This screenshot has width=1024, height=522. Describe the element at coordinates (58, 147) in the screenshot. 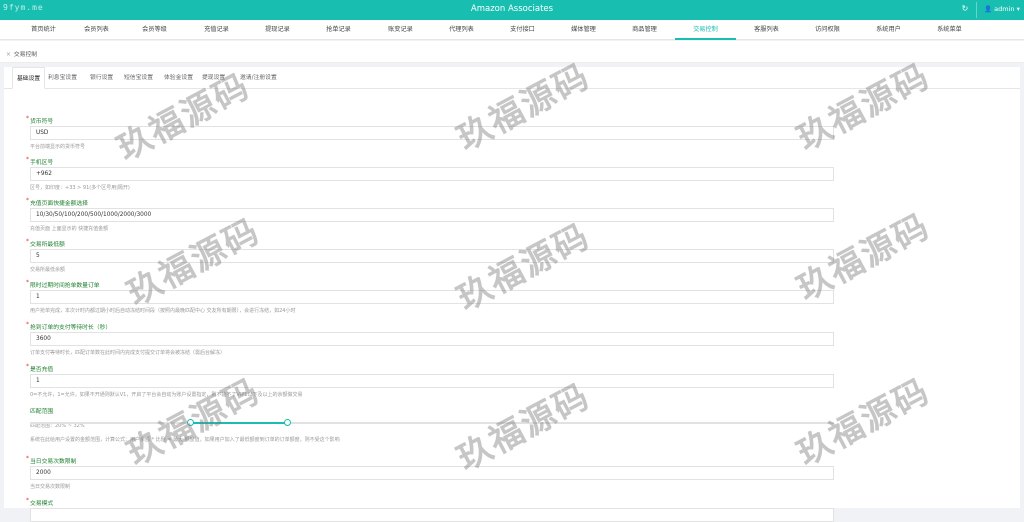

I see `field-hint: 平台前端显示的货币符号` at that location.